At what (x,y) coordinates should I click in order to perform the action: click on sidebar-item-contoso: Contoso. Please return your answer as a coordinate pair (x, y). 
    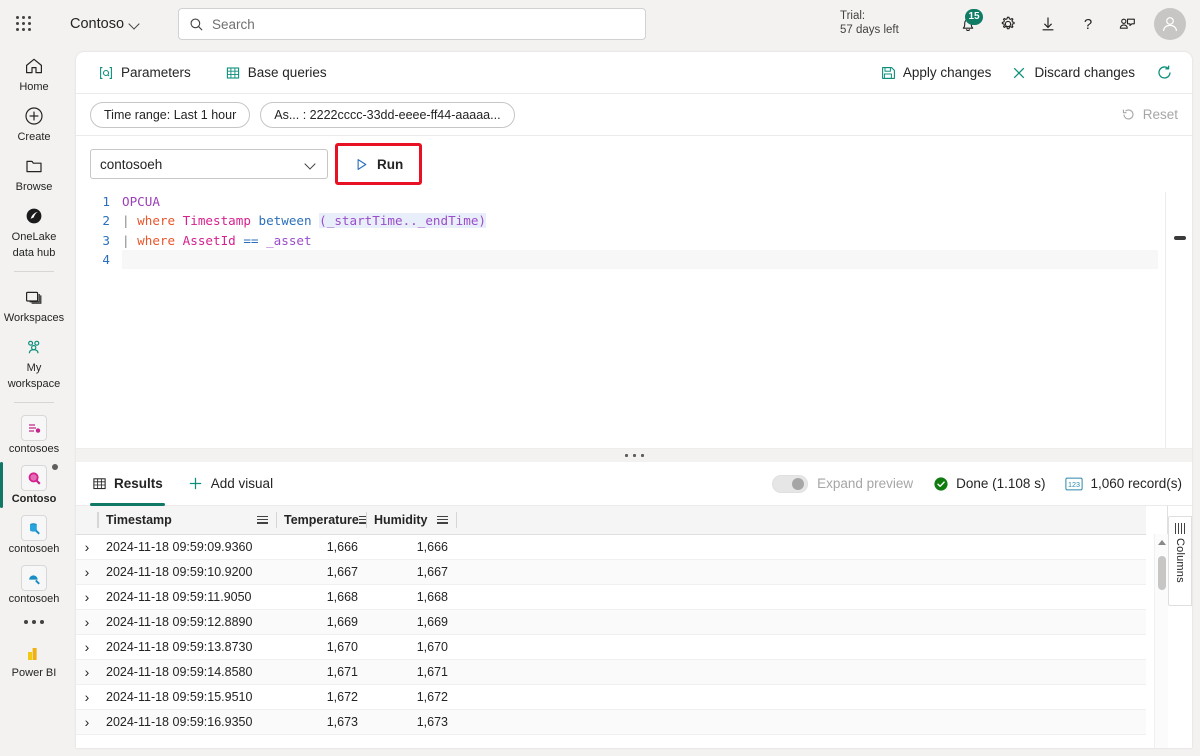
    Looking at the image, I should click on (34, 485).